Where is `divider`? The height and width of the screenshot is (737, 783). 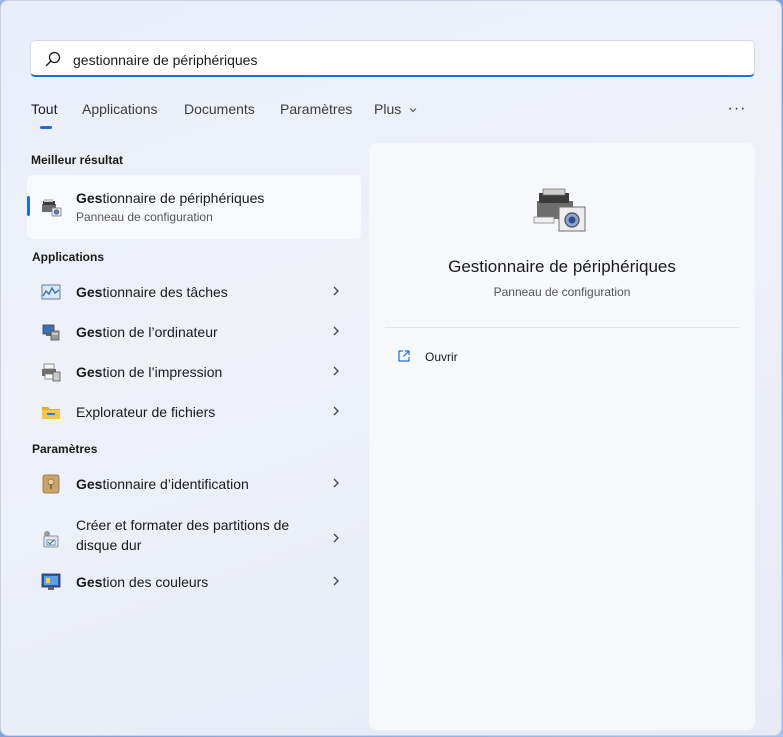 divider is located at coordinates (562, 327).